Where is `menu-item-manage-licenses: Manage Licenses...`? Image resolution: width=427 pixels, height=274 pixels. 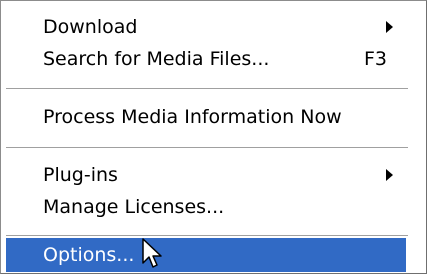 menu-item-manage-licenses: Manage Licenses... is located at coordinates (206, 207).